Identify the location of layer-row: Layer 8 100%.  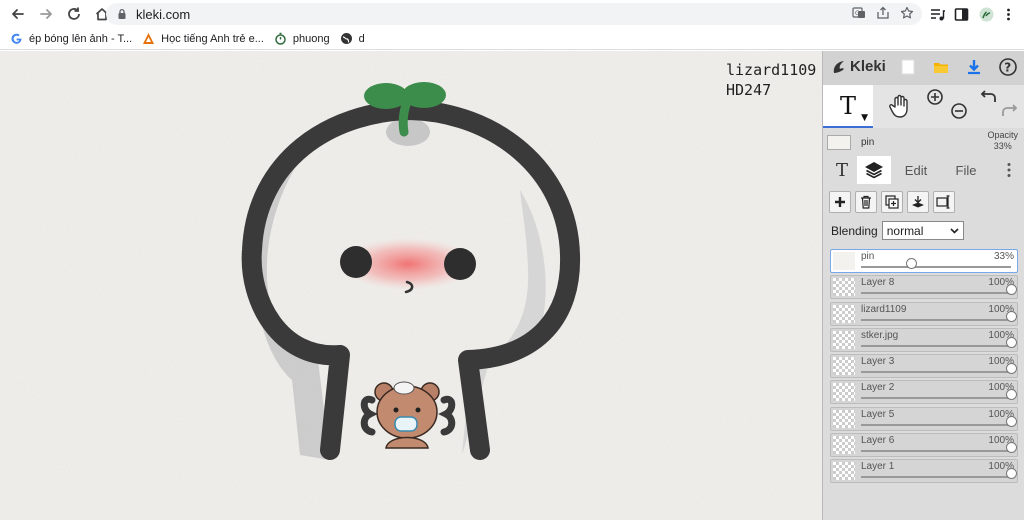
(924, 287).